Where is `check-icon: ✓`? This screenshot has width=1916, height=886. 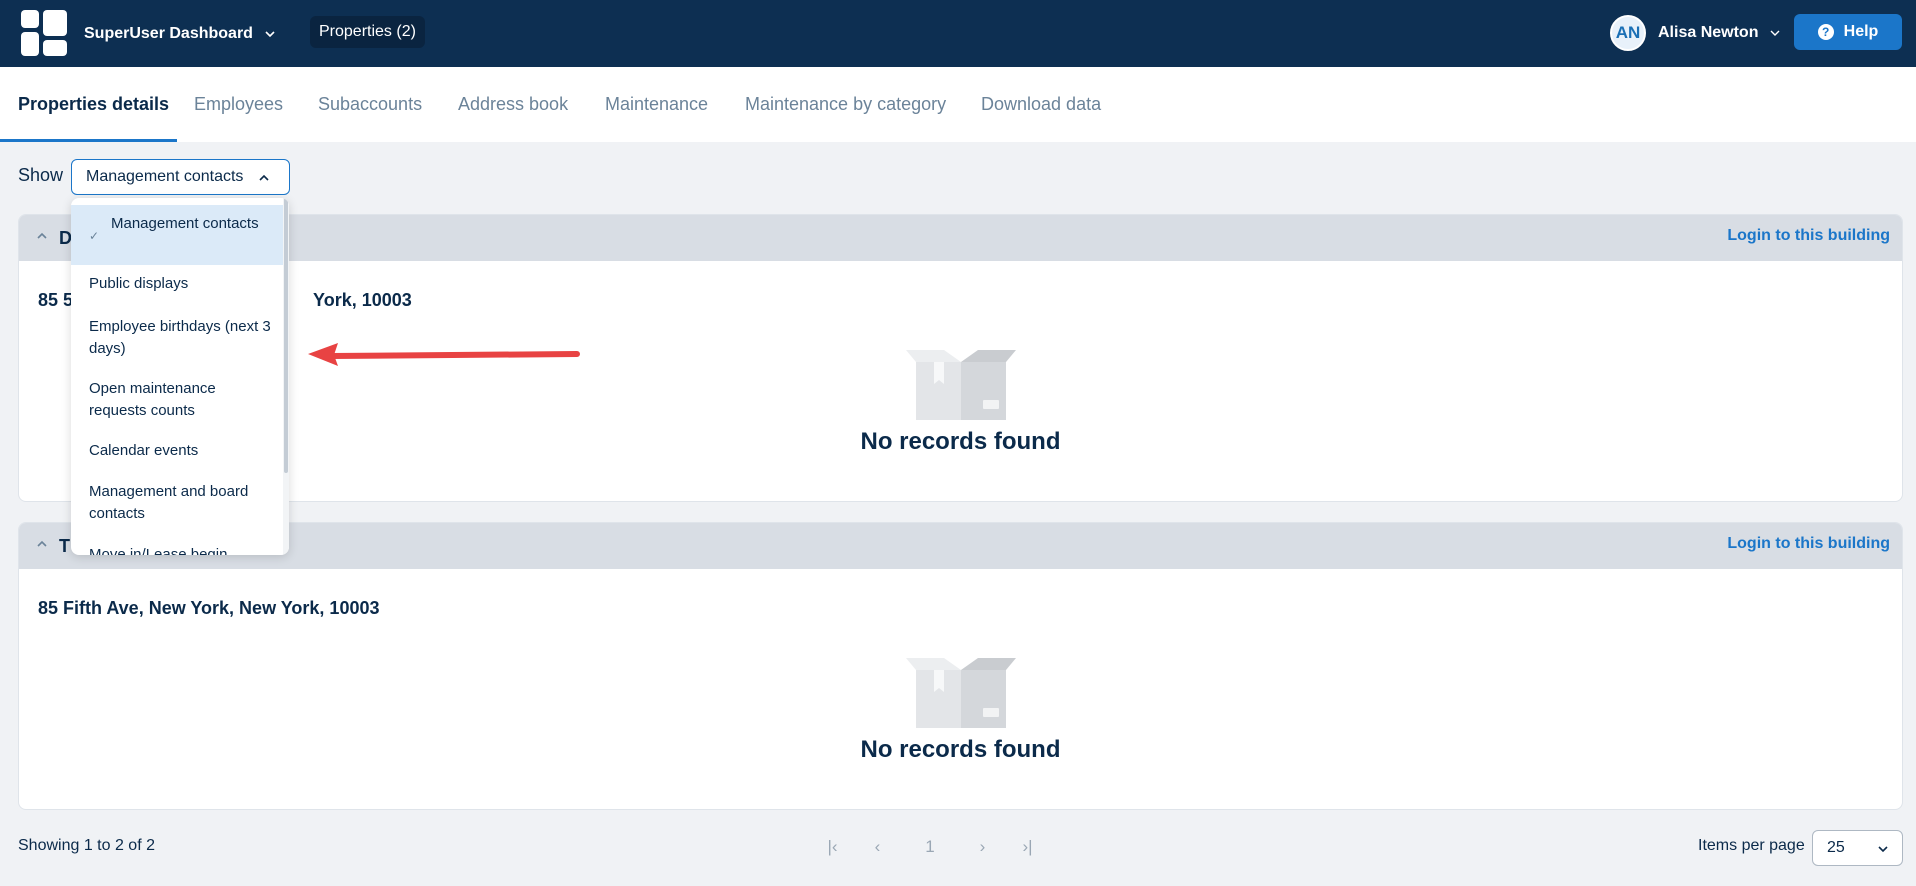
check-icon: ✓ is located at coordinates (94, 236).